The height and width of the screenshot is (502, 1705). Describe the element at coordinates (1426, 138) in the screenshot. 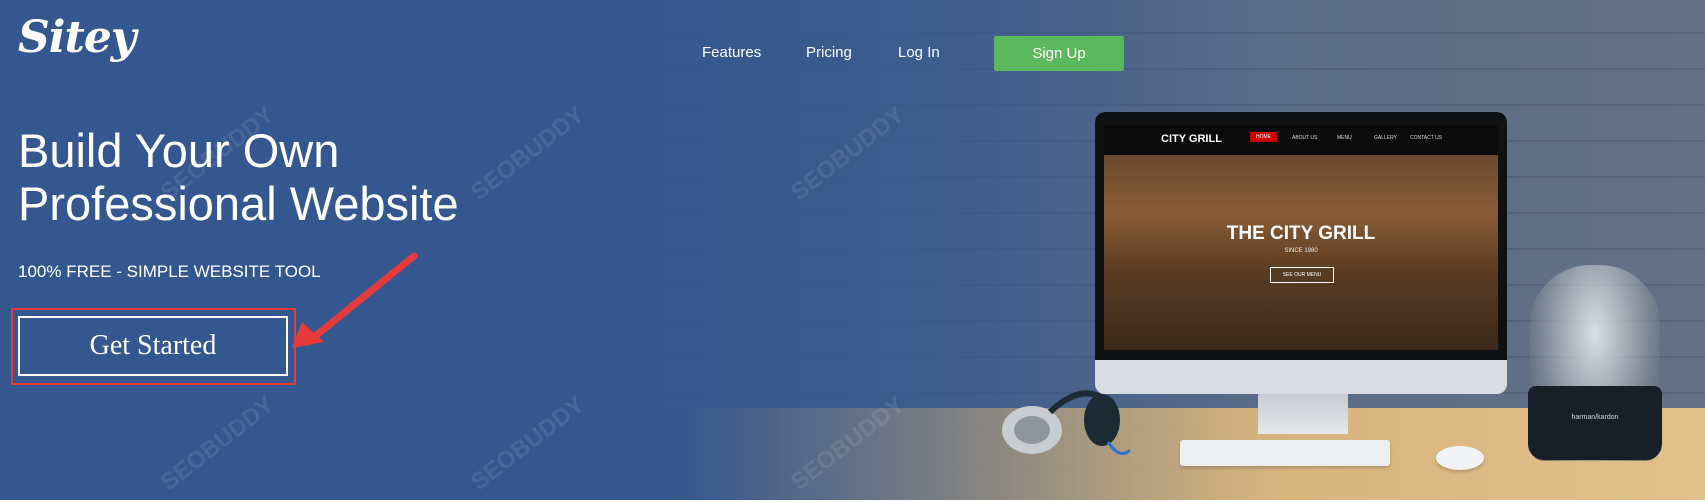

I see `mockup-nav-contact: CONTACT US` at that location.